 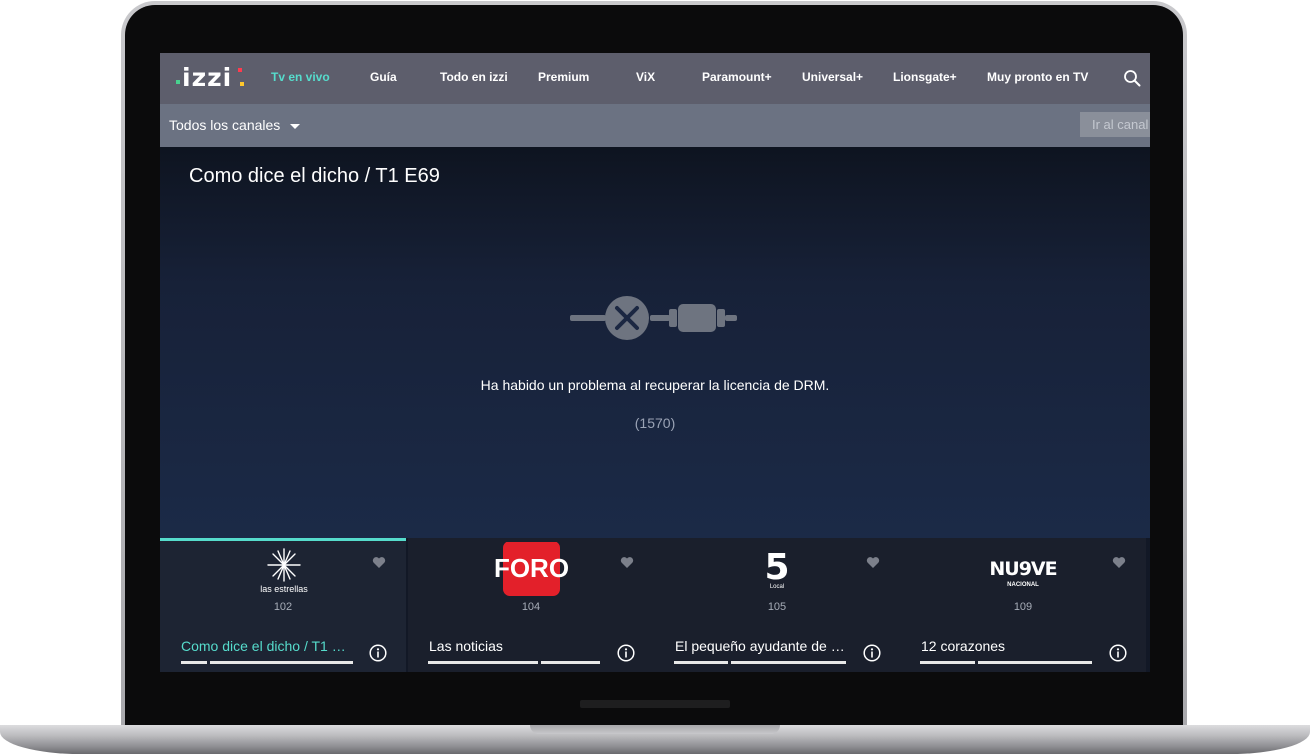 I want to click on nav-premium: Premium, so click(x=563, y=77).